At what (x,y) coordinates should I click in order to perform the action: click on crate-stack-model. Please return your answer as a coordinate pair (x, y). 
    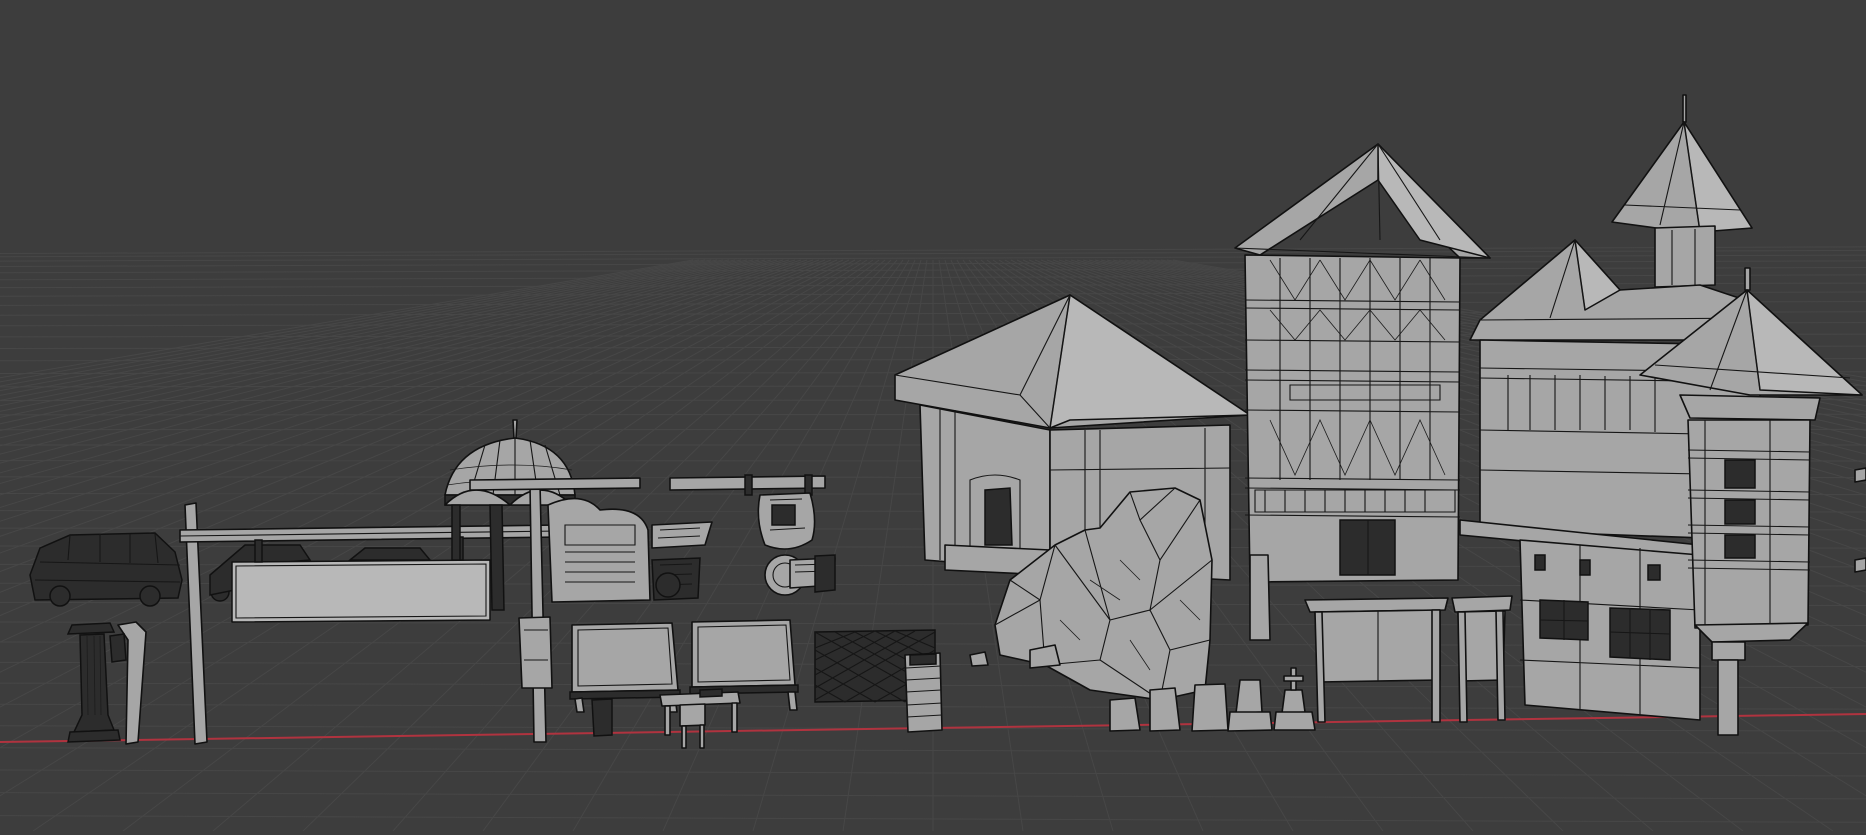
    Looking at the image, I should click on (923, 692).